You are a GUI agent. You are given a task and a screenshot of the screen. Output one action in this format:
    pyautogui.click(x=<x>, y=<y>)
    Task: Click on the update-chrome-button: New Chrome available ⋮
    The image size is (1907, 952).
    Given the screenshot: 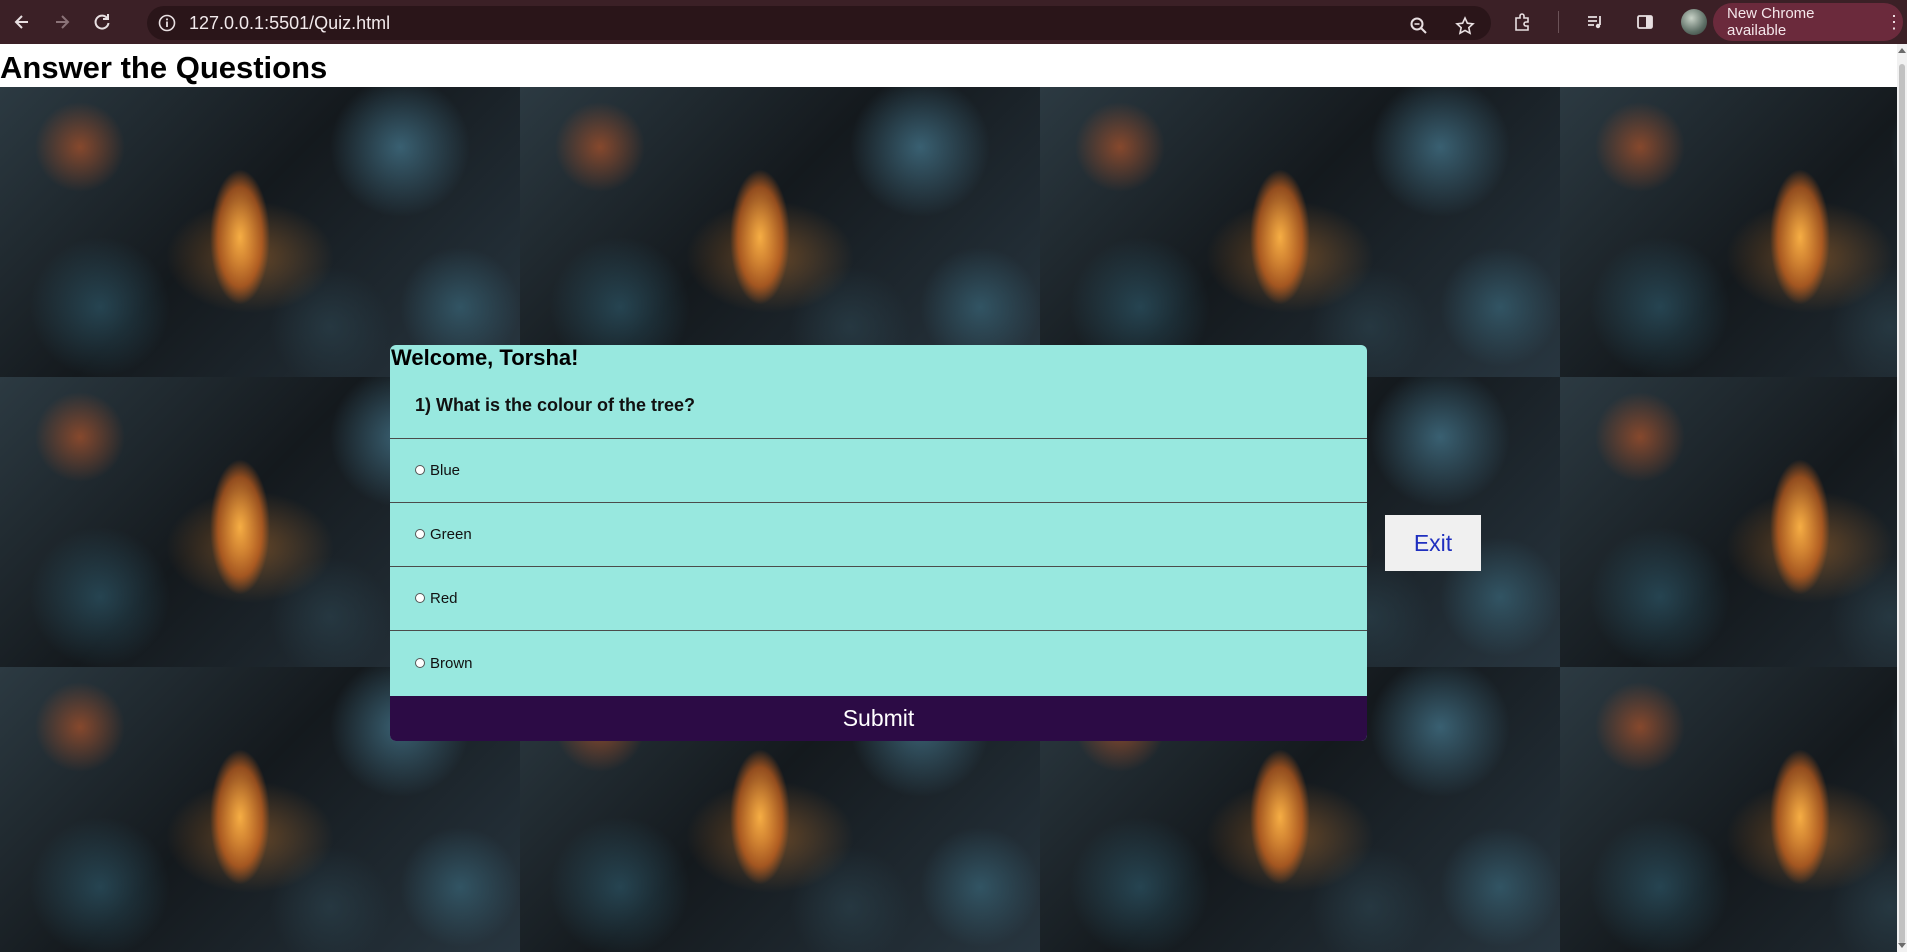 What is the action you would take?
    pyautogui.click(x=1808, y=22)
    